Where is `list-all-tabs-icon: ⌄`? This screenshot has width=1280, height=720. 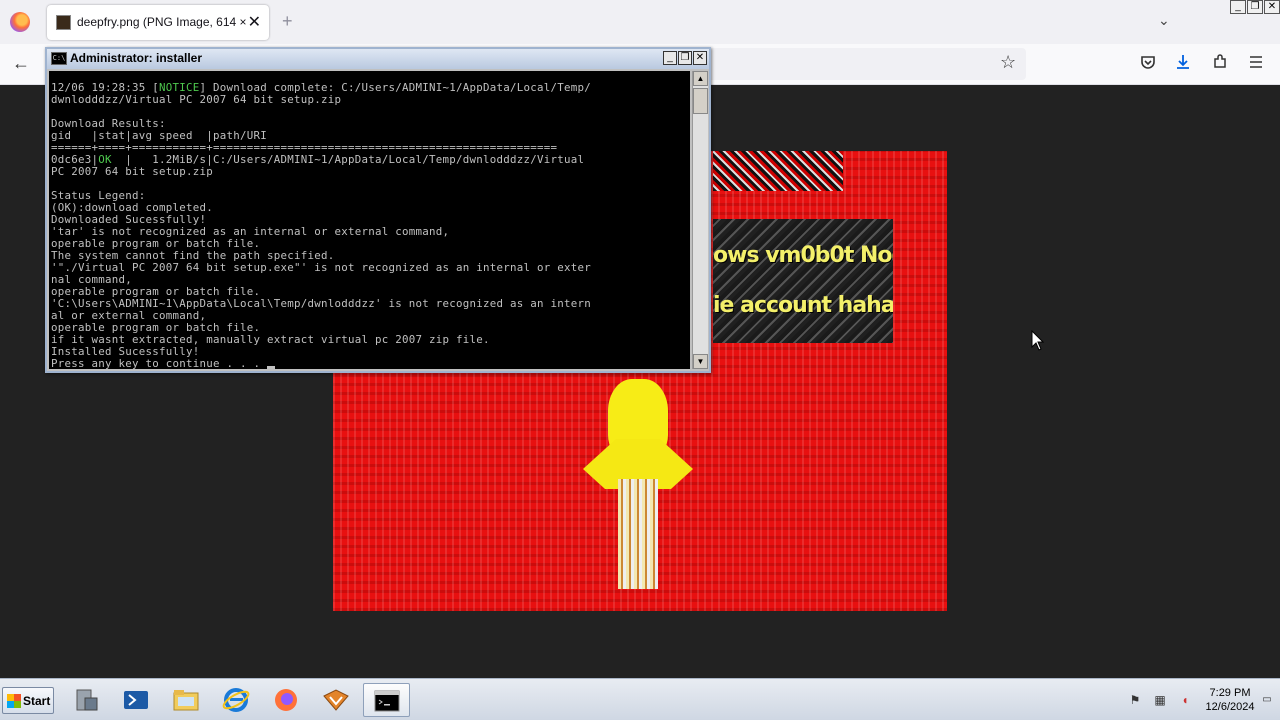 list-all-tabs-icon: ⌄ is located at coordinates (1164, 20).